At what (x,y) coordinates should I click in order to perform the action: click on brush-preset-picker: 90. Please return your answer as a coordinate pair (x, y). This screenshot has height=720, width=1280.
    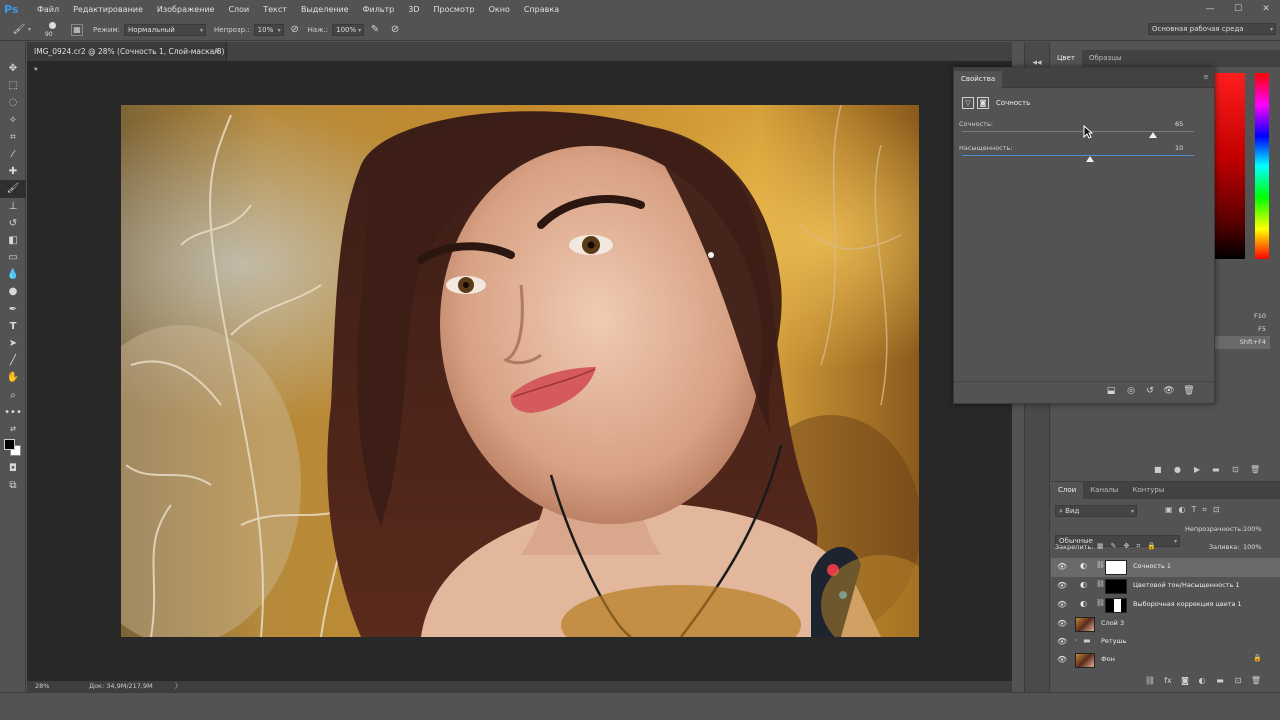
    Looking at the image, I should click on (55, 30).